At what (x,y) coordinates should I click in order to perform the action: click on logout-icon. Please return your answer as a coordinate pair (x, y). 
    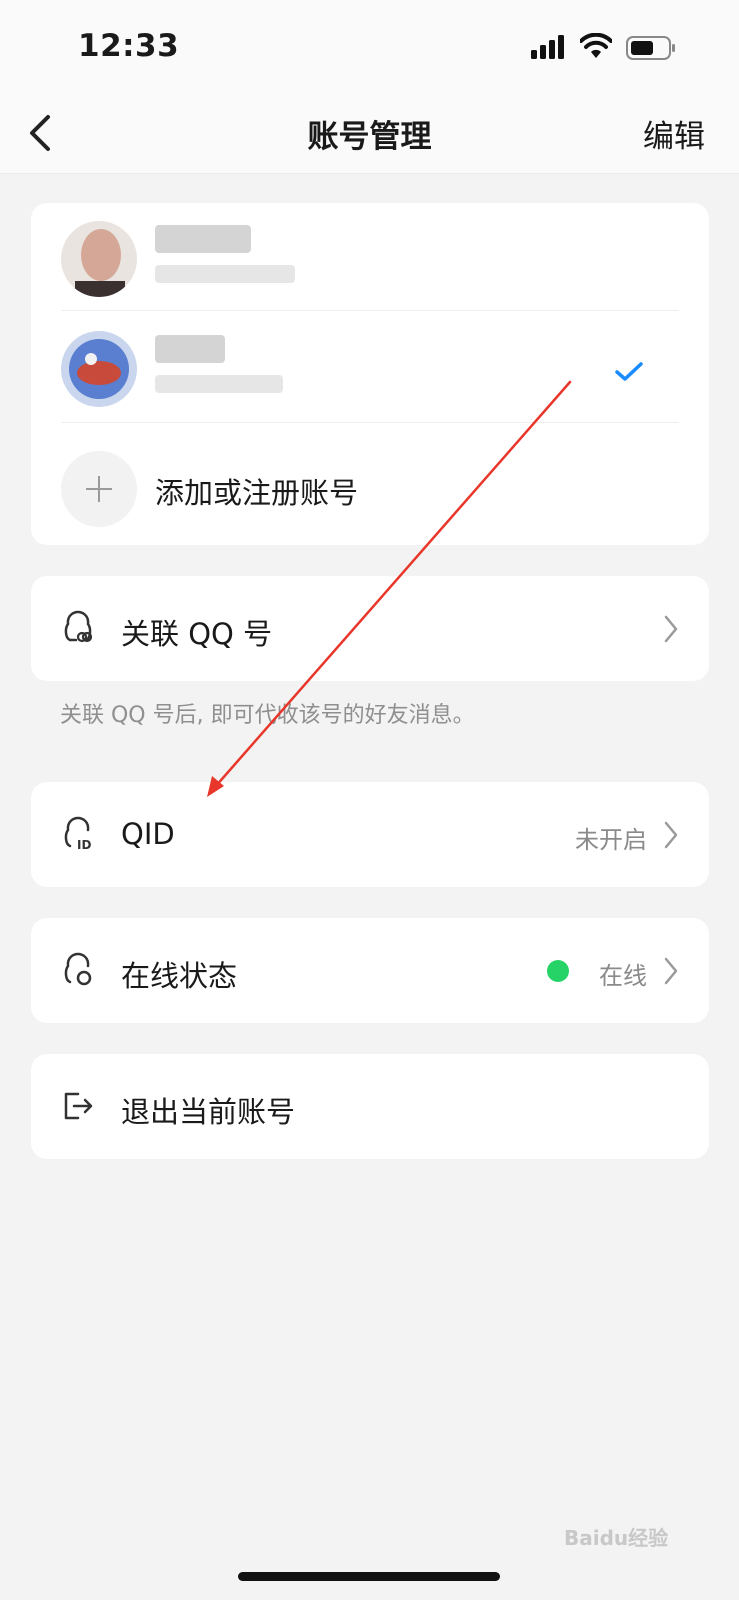
    Looking at the image, I should click on (78, 1106).